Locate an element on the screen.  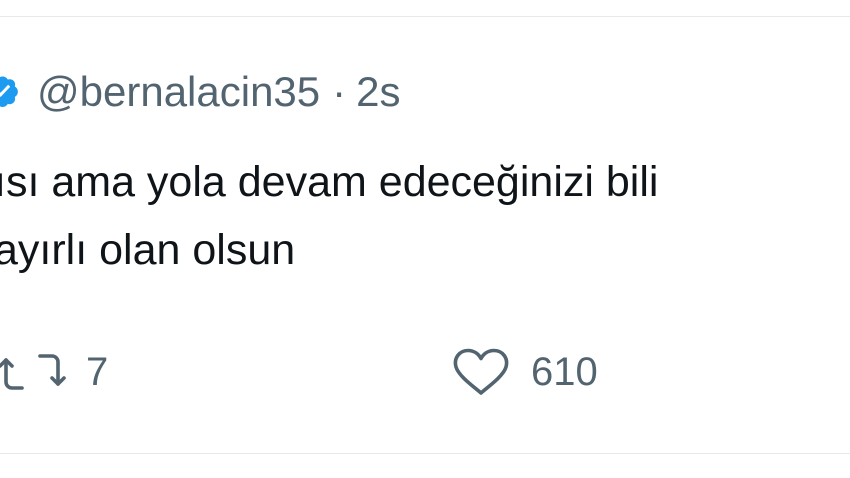
tweet-header: @bernalacin35 · 2s is located at coordinates (219, 92).